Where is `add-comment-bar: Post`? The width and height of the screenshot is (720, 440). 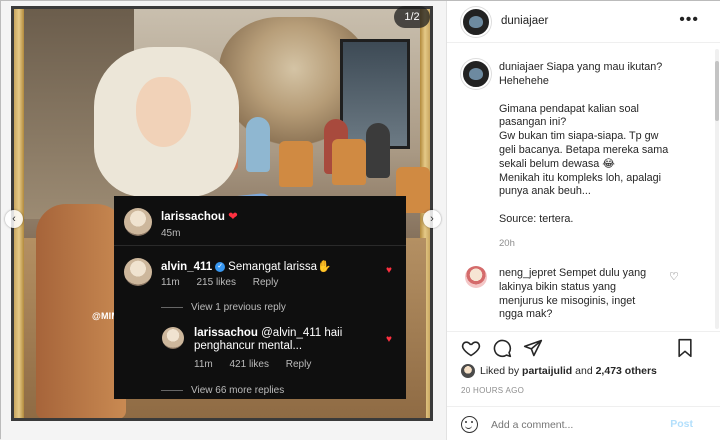 add-comment-bar: Post is located at coordinates (583, 423).